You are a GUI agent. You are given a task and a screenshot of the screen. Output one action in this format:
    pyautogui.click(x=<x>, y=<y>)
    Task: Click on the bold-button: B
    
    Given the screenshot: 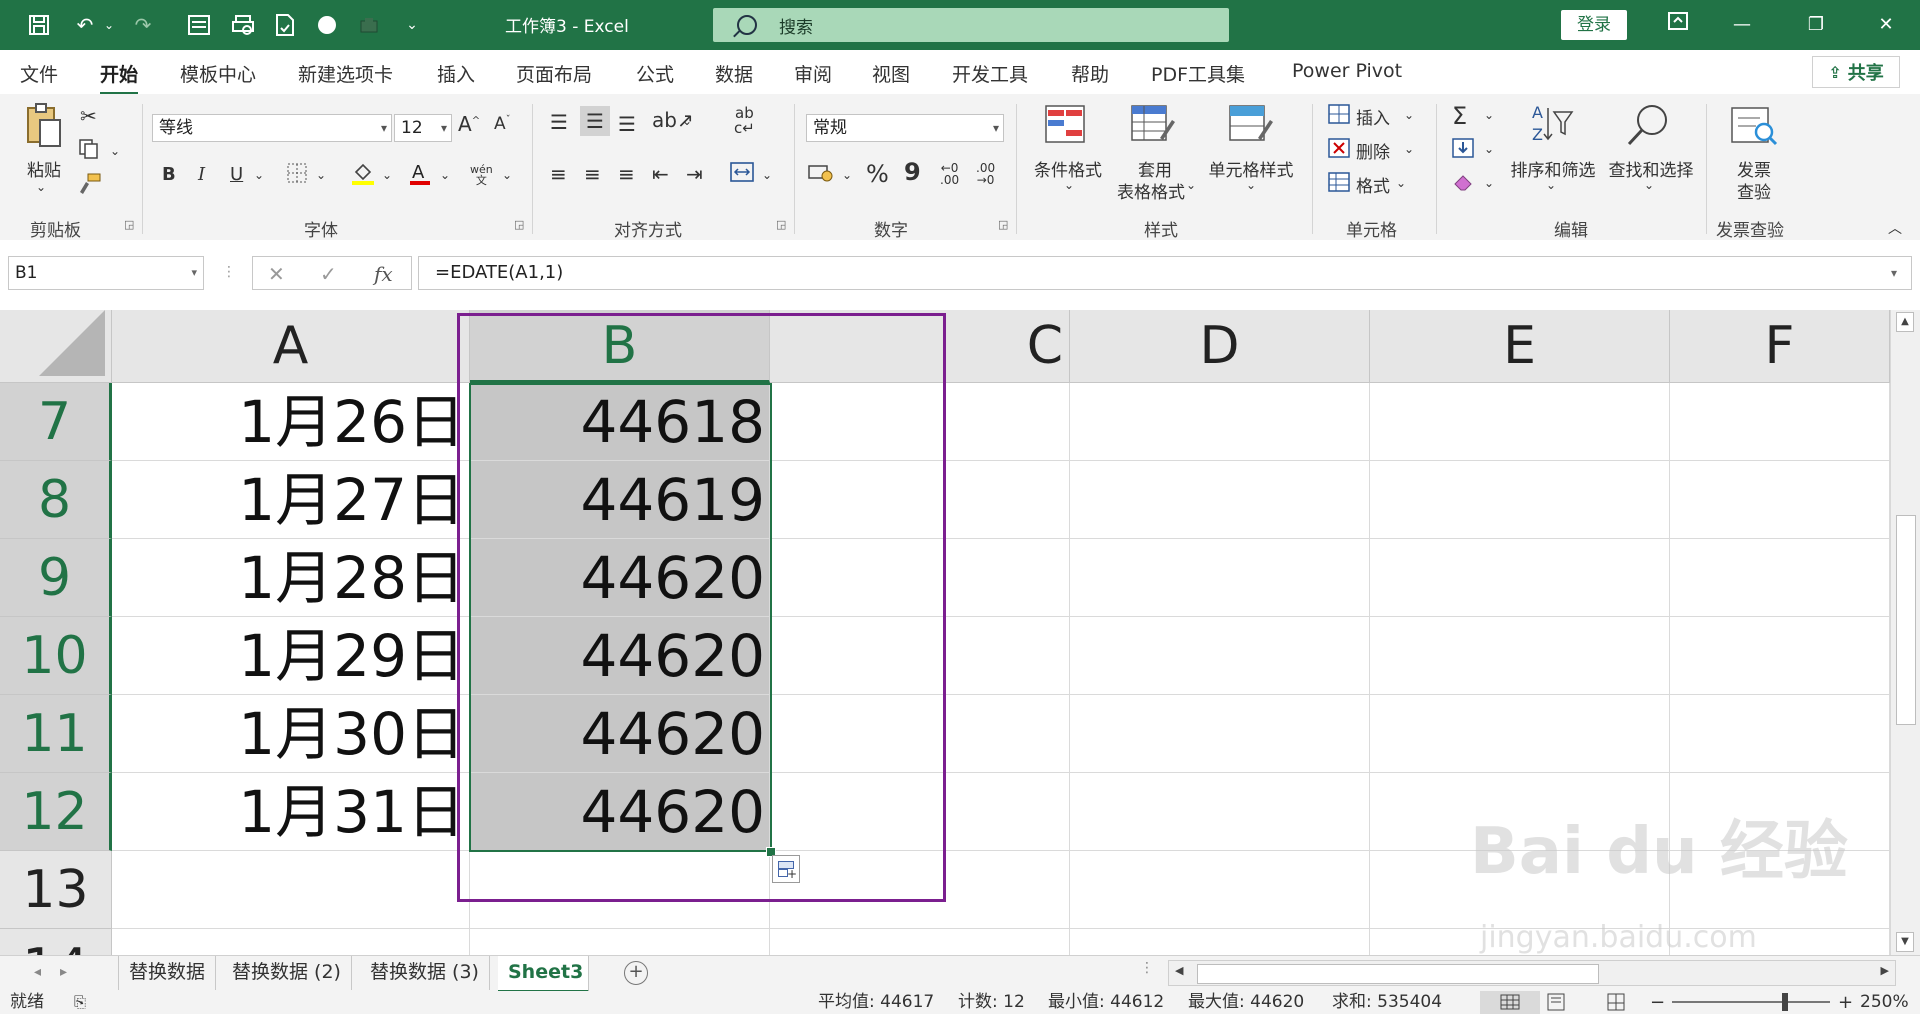 What is the action you would take?
    pyautogui.click(x=169, y=174)
    